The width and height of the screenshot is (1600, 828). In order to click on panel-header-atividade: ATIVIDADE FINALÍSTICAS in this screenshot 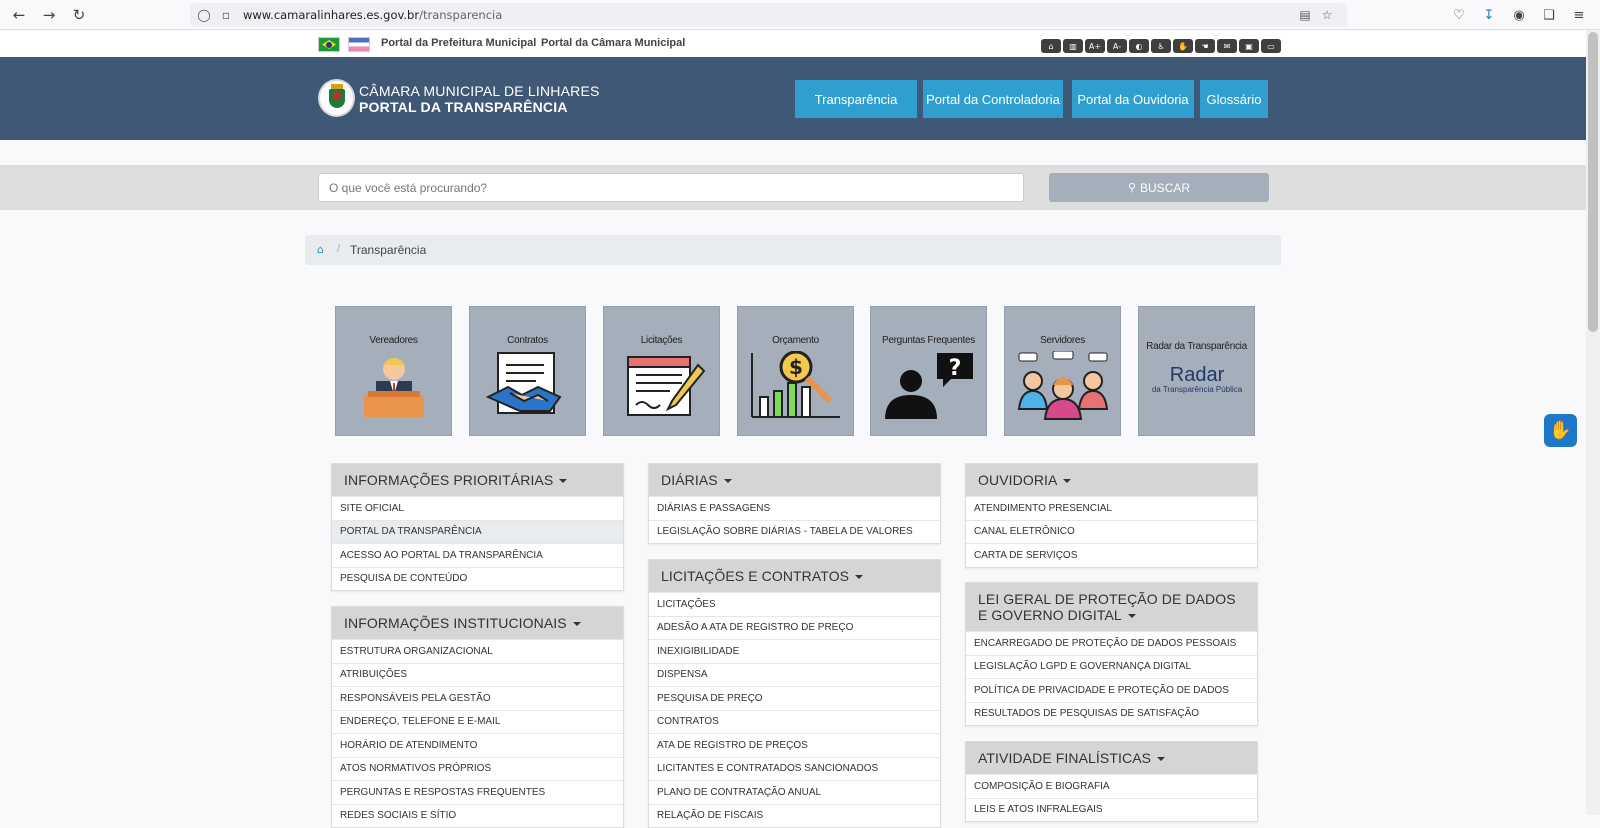, I will do `click(1111, 758)`.